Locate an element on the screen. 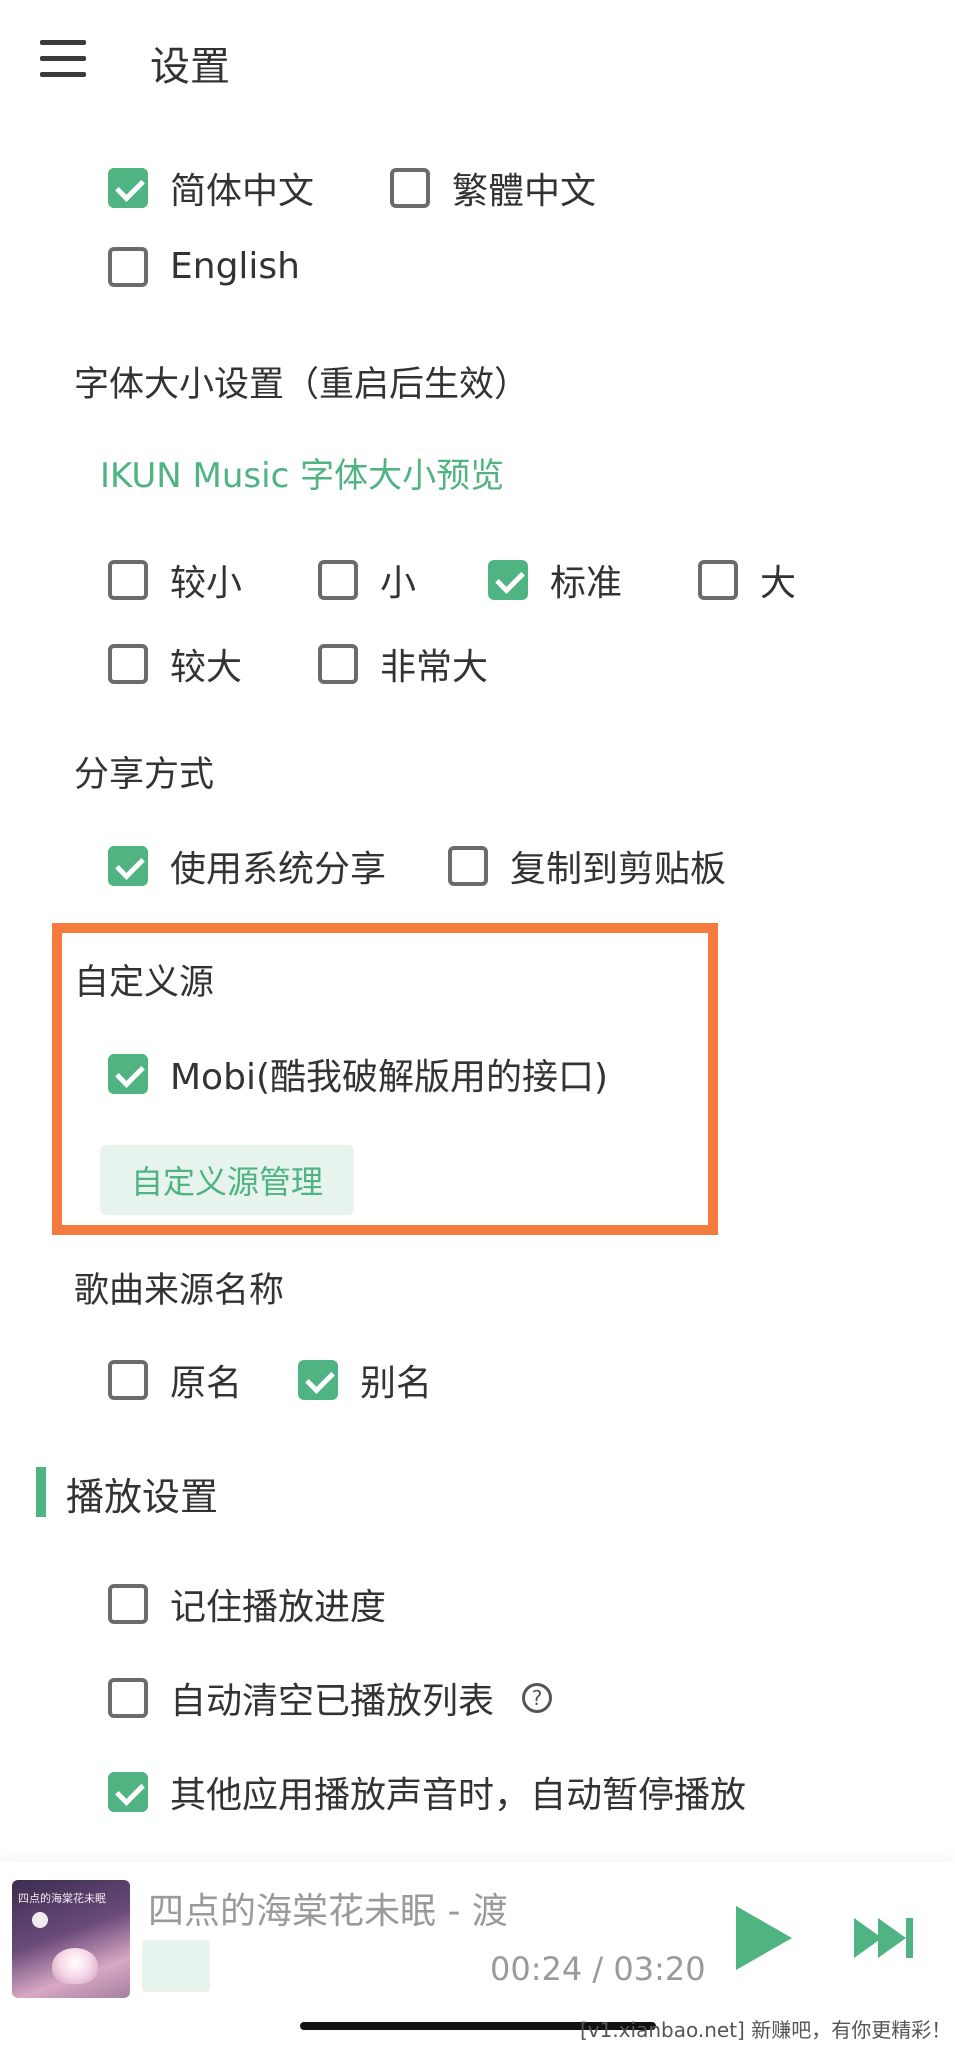 The image size is (955, 2048). checkbox-label: 别名 is located at coordinates (396, 1383).